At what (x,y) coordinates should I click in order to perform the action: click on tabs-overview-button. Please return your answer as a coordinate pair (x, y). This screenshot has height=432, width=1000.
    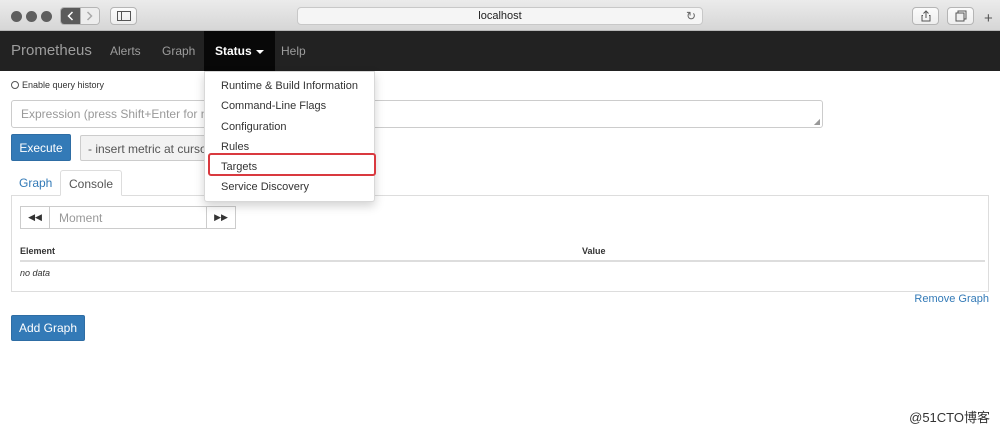
    Looking at the image, I should click on (960, 16).